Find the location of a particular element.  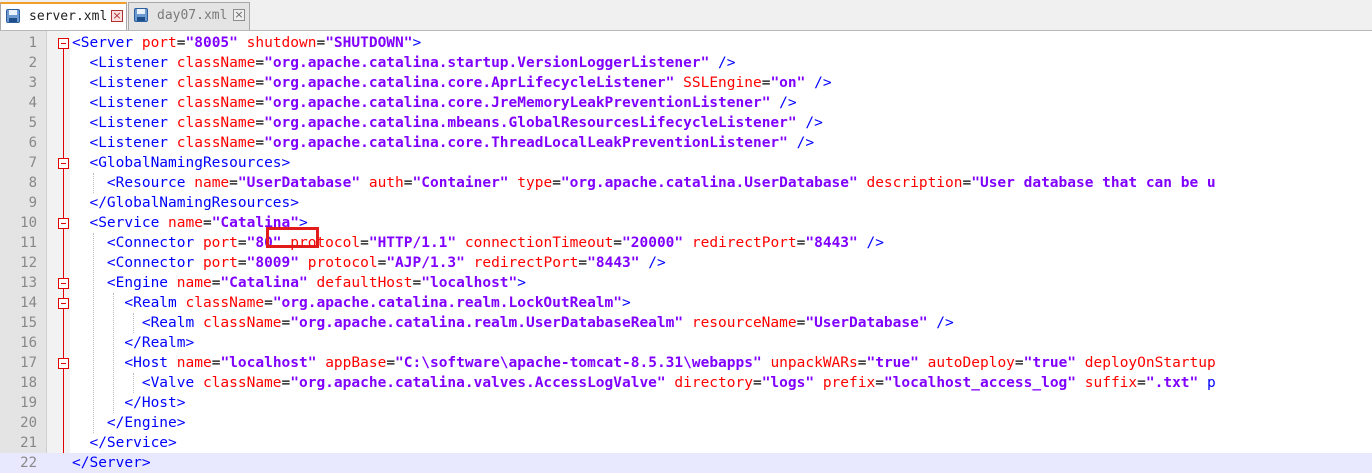

code-token: unpackWARs is located at coordinates (814, 363).